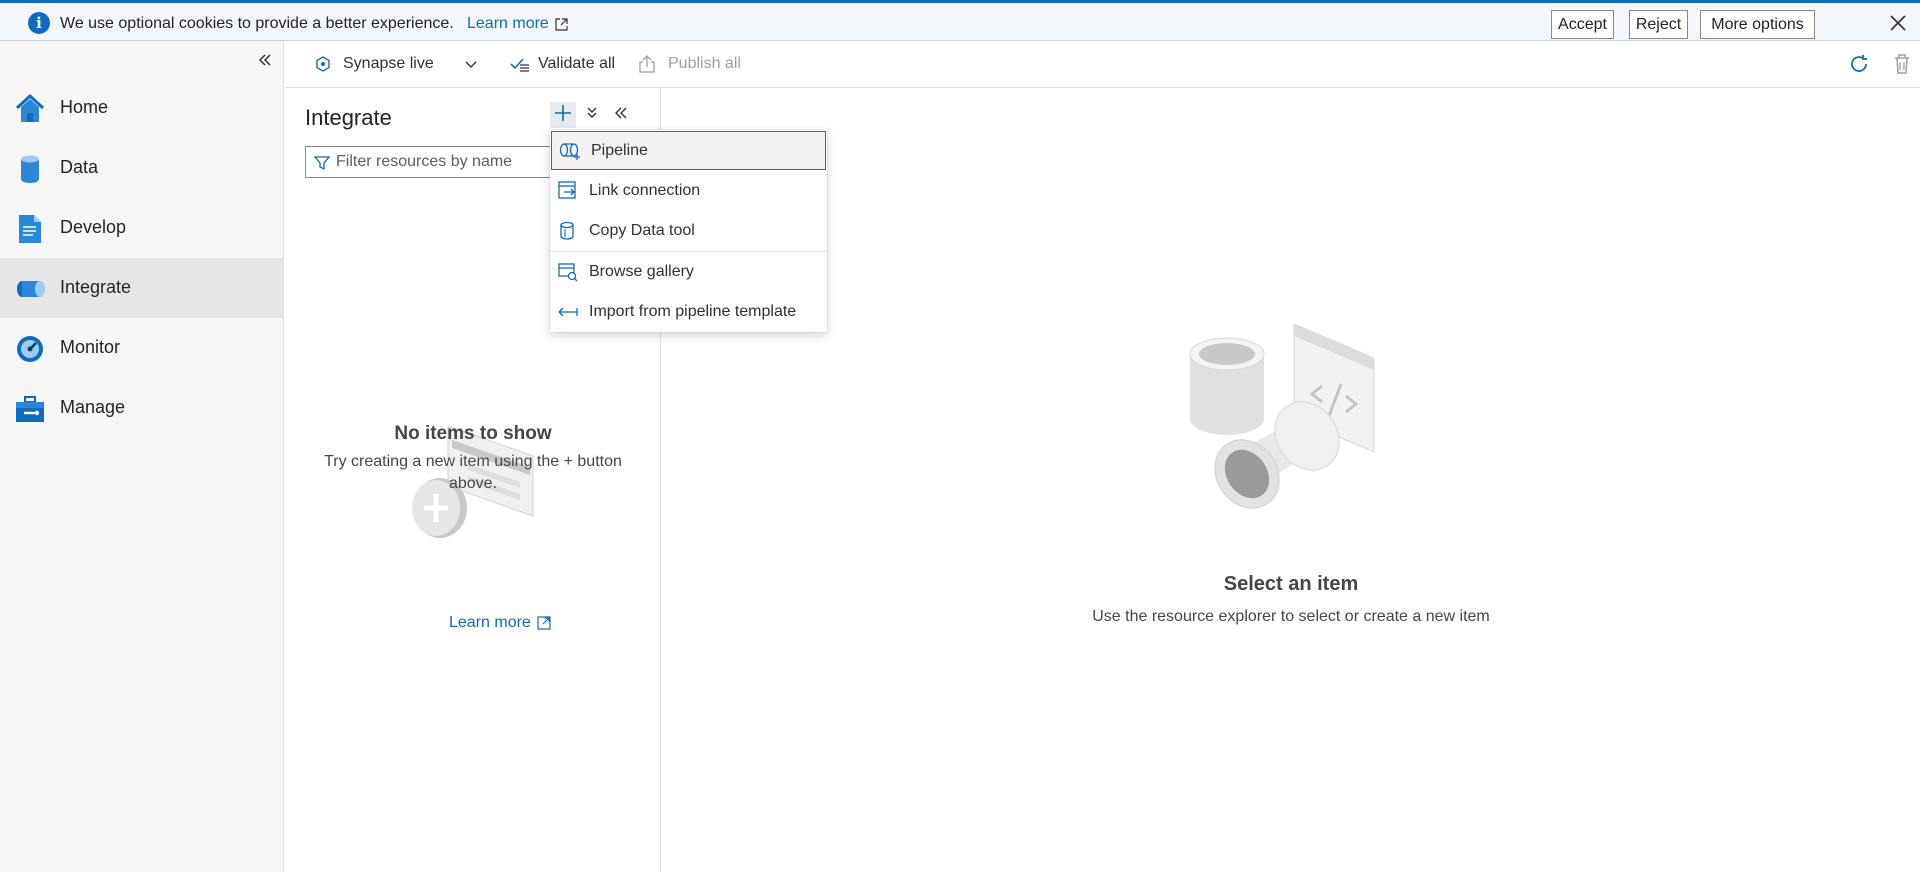 The width and height of the screenshot is (1920, 872). I want to click on more-options-button: More options, so click(1757, 24).